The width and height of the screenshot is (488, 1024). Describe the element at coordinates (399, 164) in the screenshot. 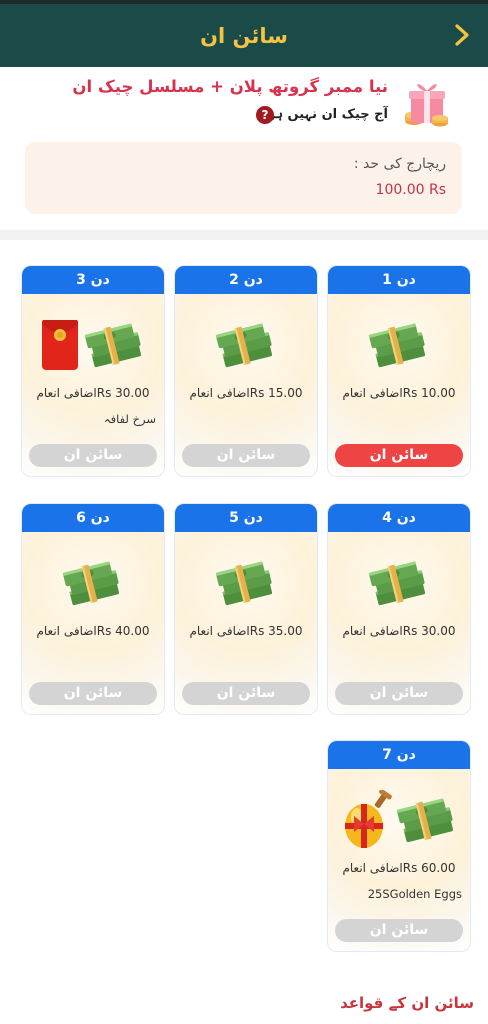

I see `recharge-limit-label: ریچارج کی حد :` at that location.